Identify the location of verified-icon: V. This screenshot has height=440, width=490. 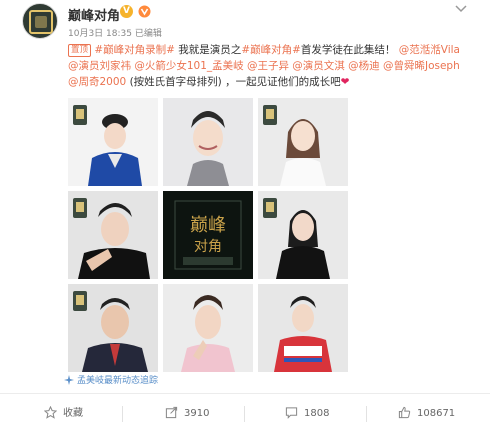
(126, 11).